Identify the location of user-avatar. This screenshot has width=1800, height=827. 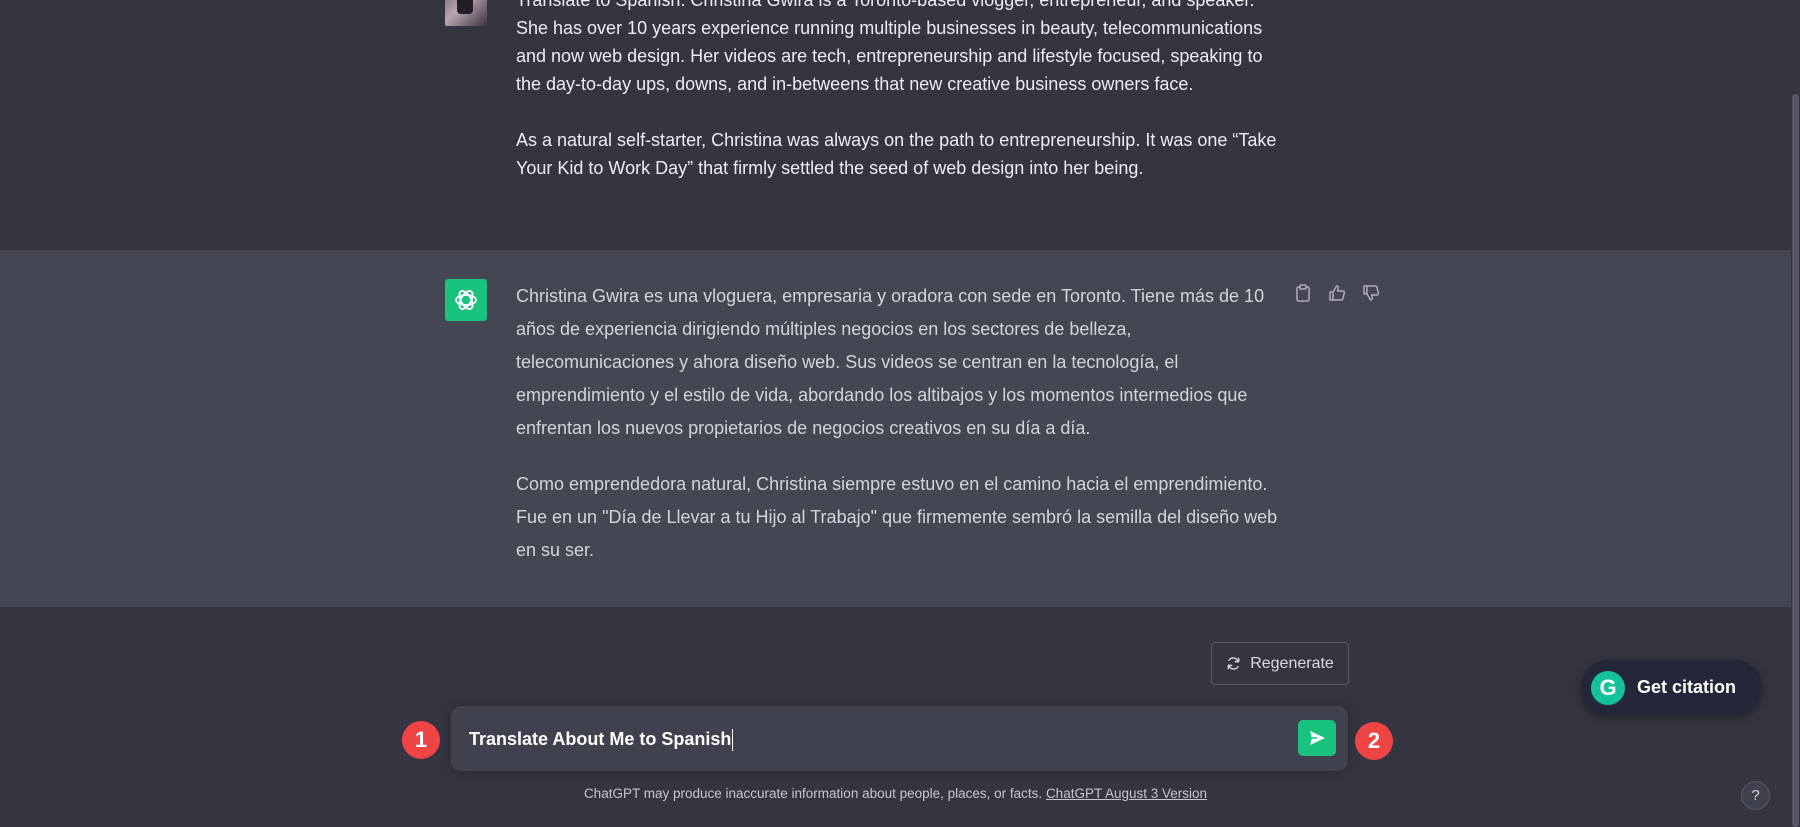
(466, 13).